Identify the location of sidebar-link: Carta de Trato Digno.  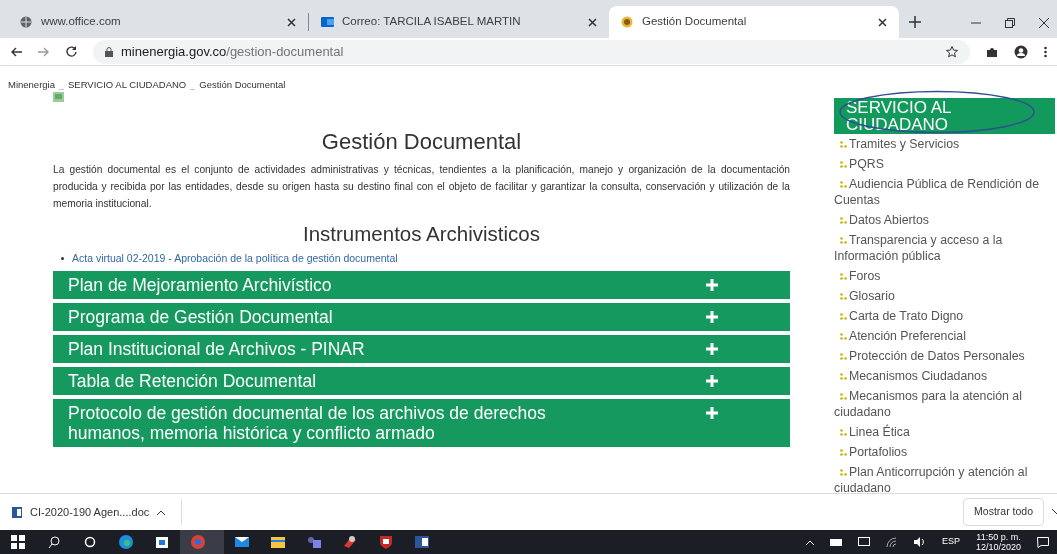
(942, 316).